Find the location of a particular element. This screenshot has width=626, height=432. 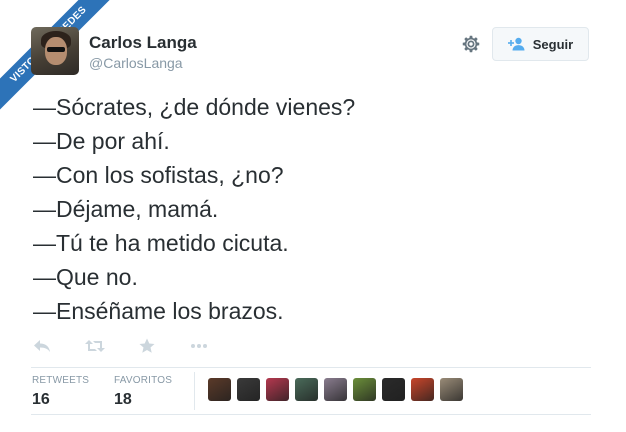

add-user-icon is located at coordinates (516, 44).